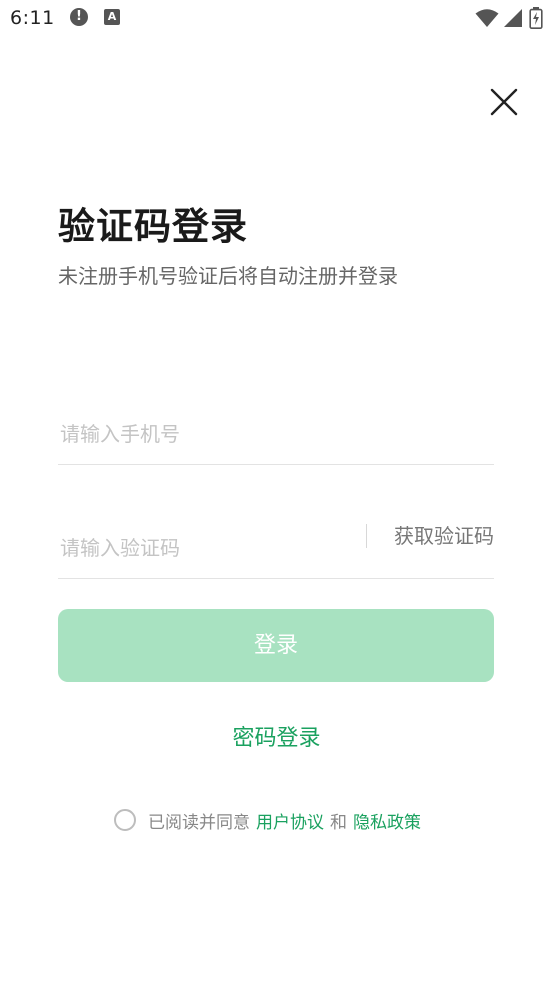 The width and height of the screenshot is (553, 984). I want to click on password-login-link: 密码登录, so click(276, 736).